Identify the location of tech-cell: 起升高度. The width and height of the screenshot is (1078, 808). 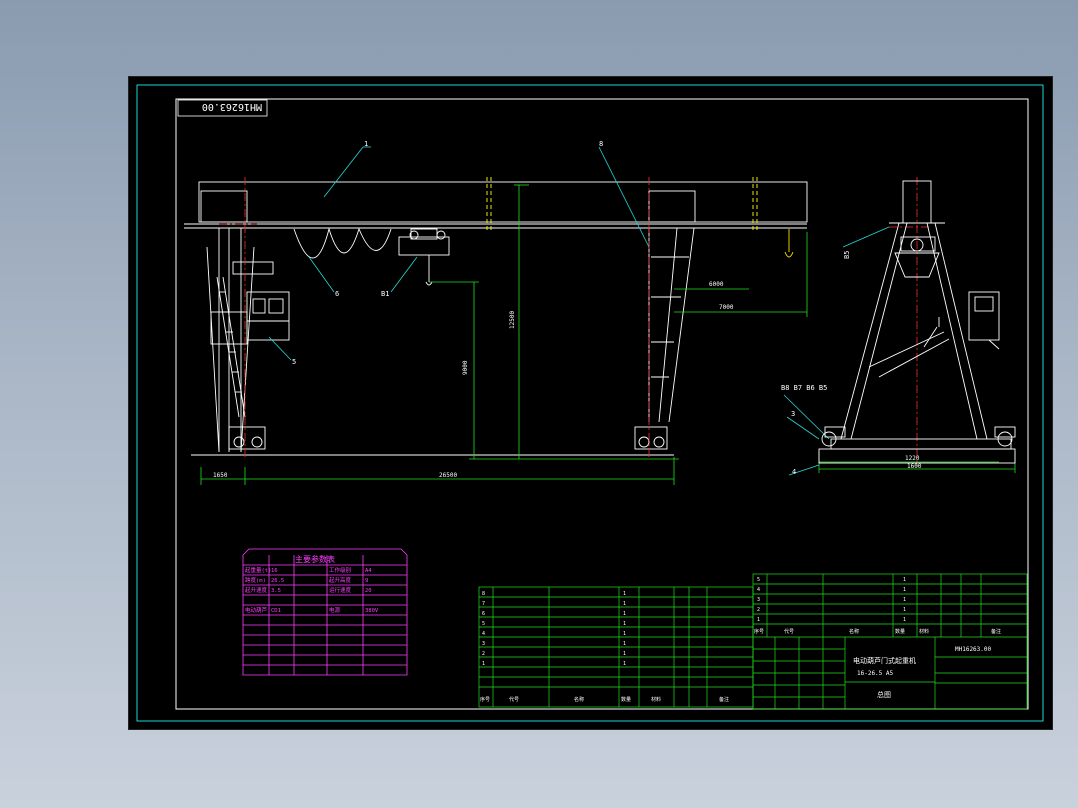
(340, 580).